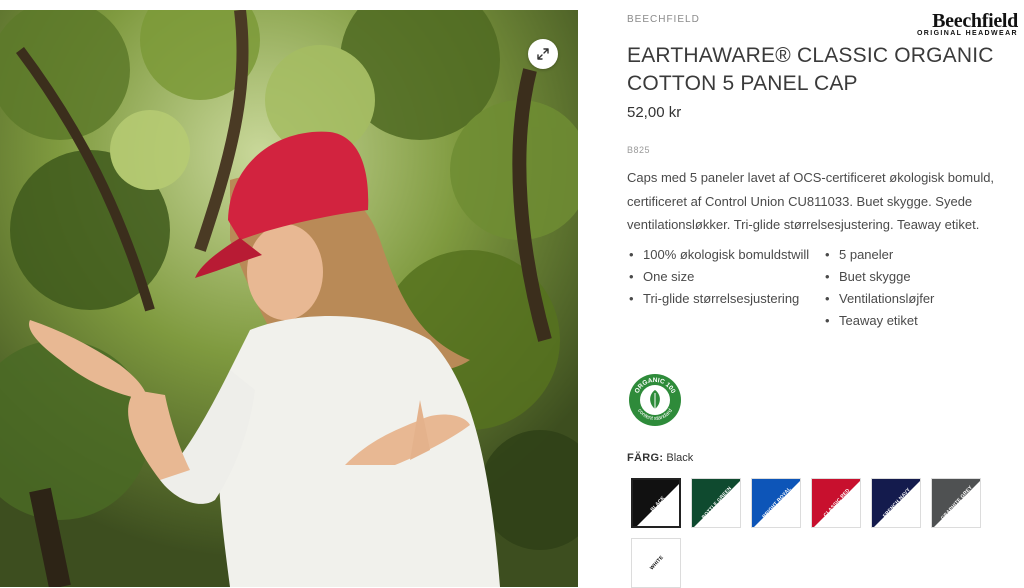 Image resolution: width=1024 pixels, height=588 pixels. Describe the element at coordinates (878, 321) in the screenshot. I see `feature-item: Teaway etiket` at that location.